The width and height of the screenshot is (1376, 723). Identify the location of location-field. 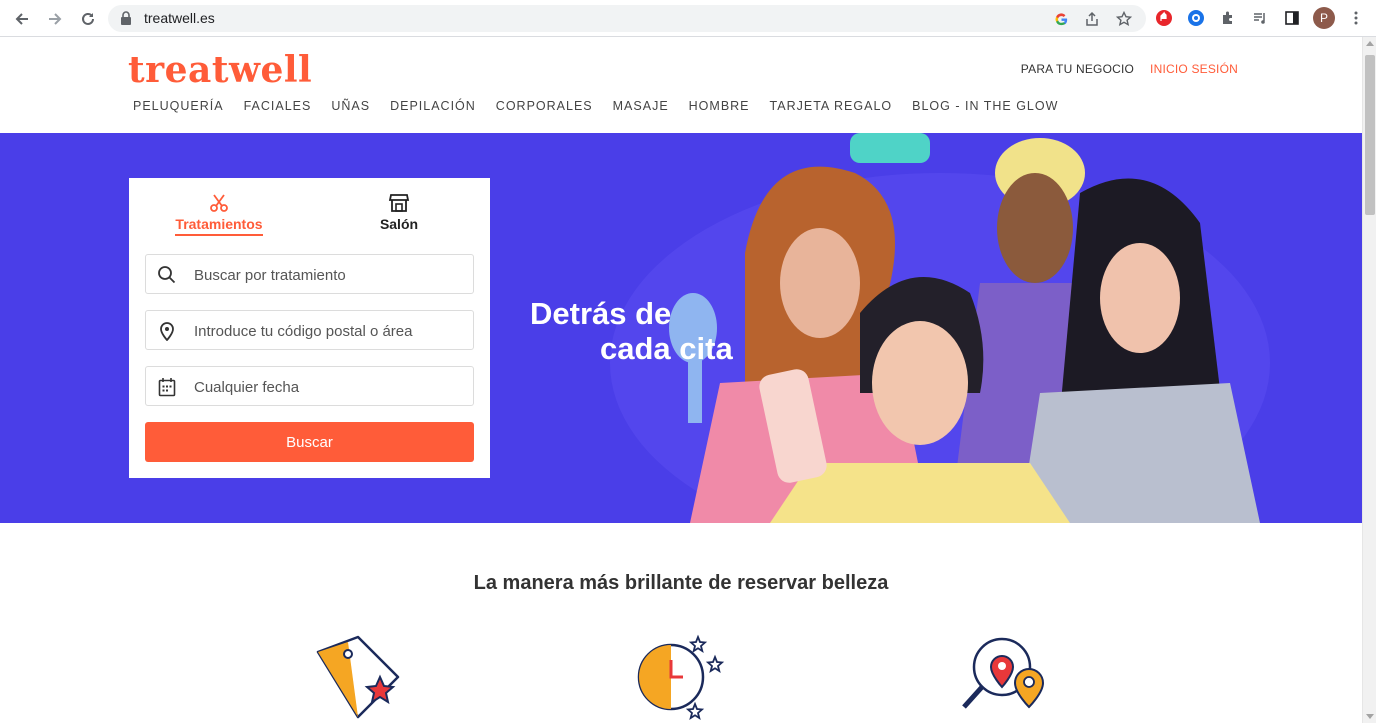
(309, 330).